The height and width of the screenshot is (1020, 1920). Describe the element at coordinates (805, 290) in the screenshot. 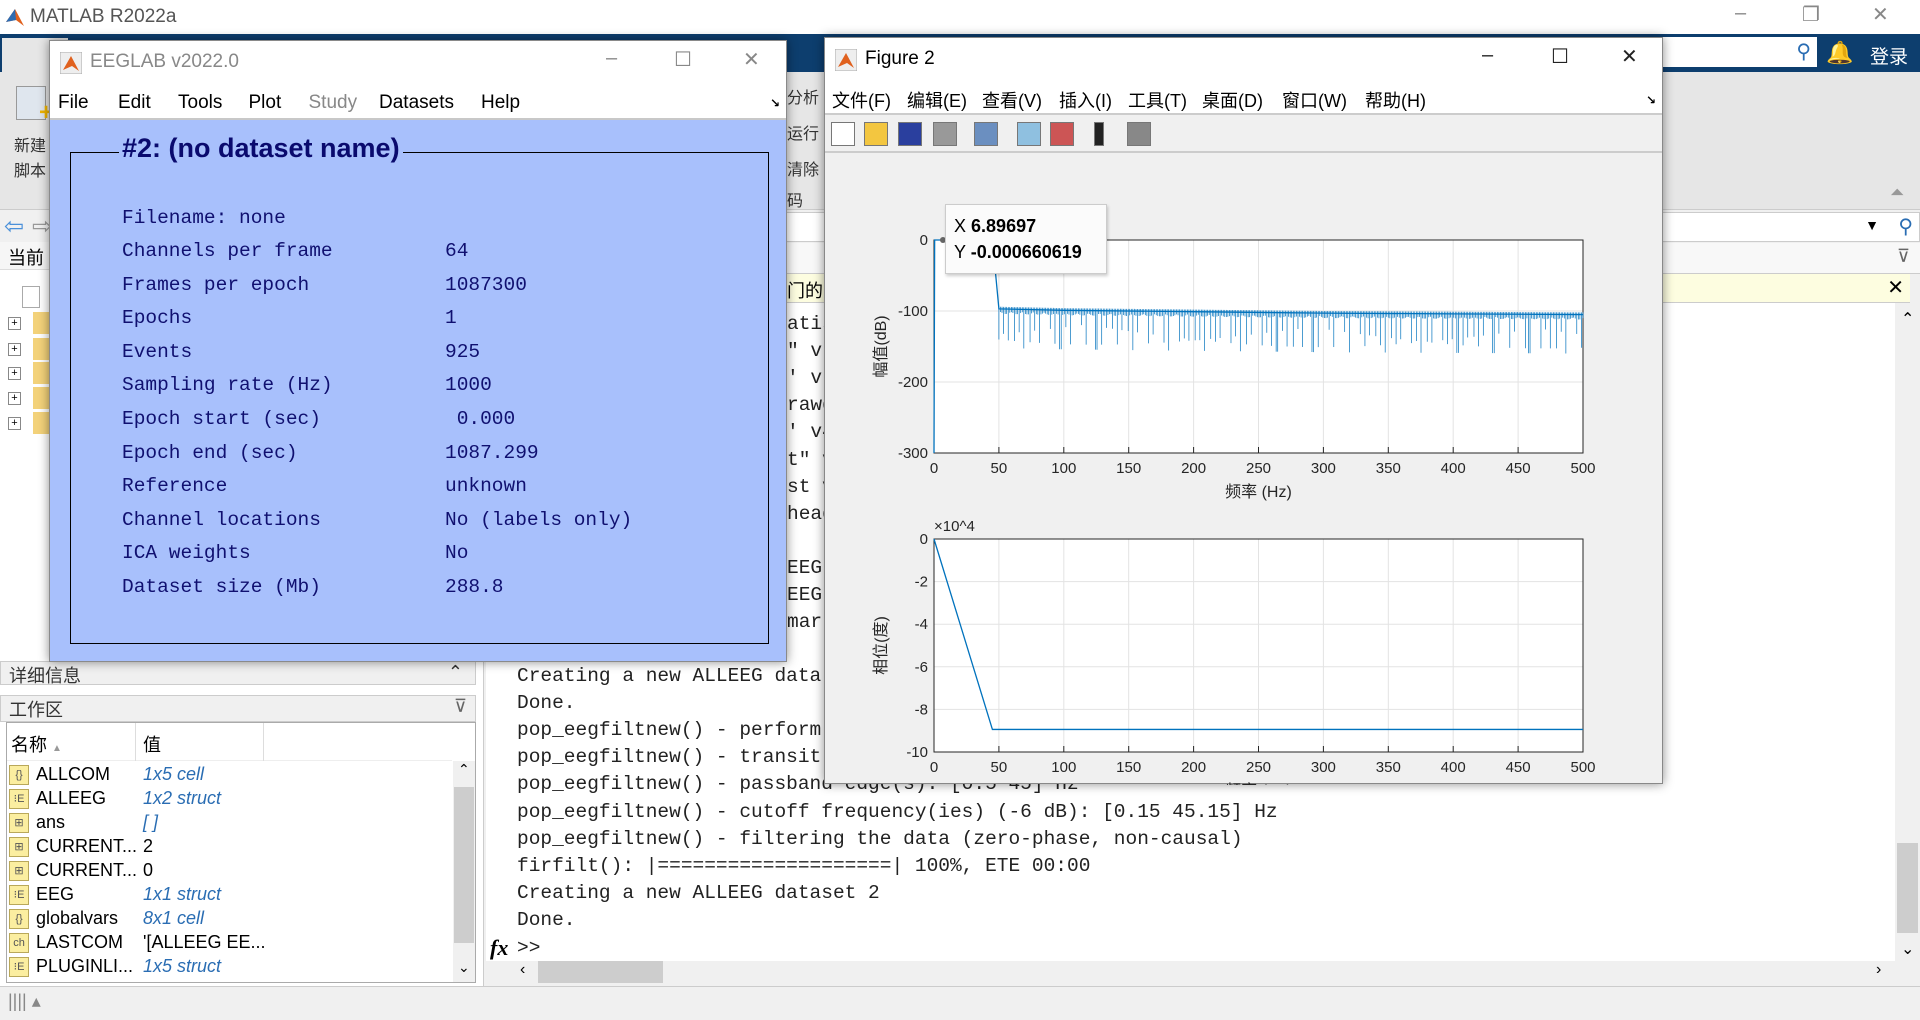

I see `info-bar-link: 门的` at that location.